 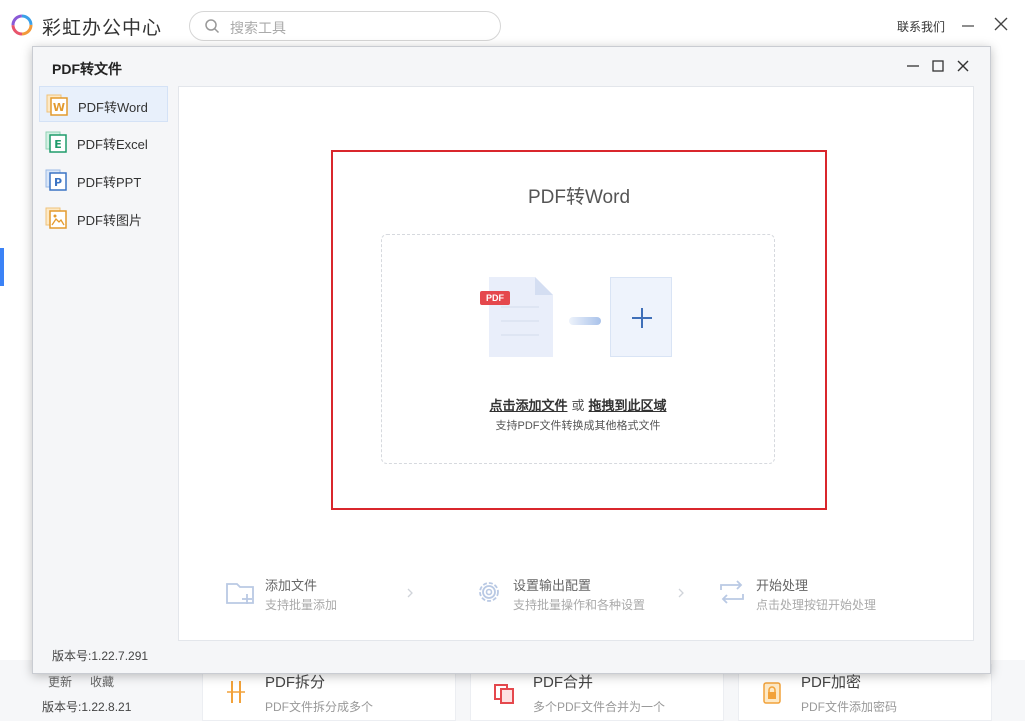 What do you see at coordinates (563, 682) in the screenshot?
I see `tool-card-title: PDF合并` at bounding box center [563, 682].